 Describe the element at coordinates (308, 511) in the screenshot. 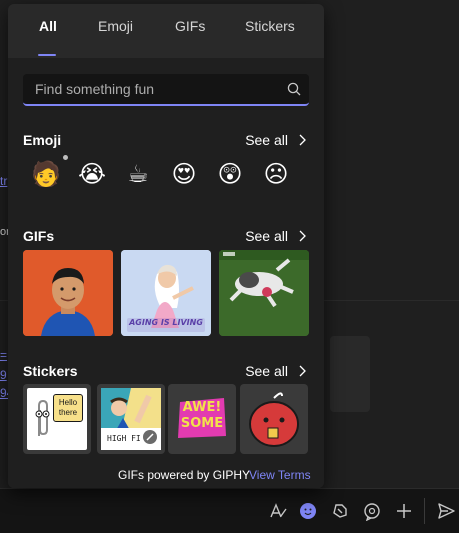

I see `emoji-icon` at that location.